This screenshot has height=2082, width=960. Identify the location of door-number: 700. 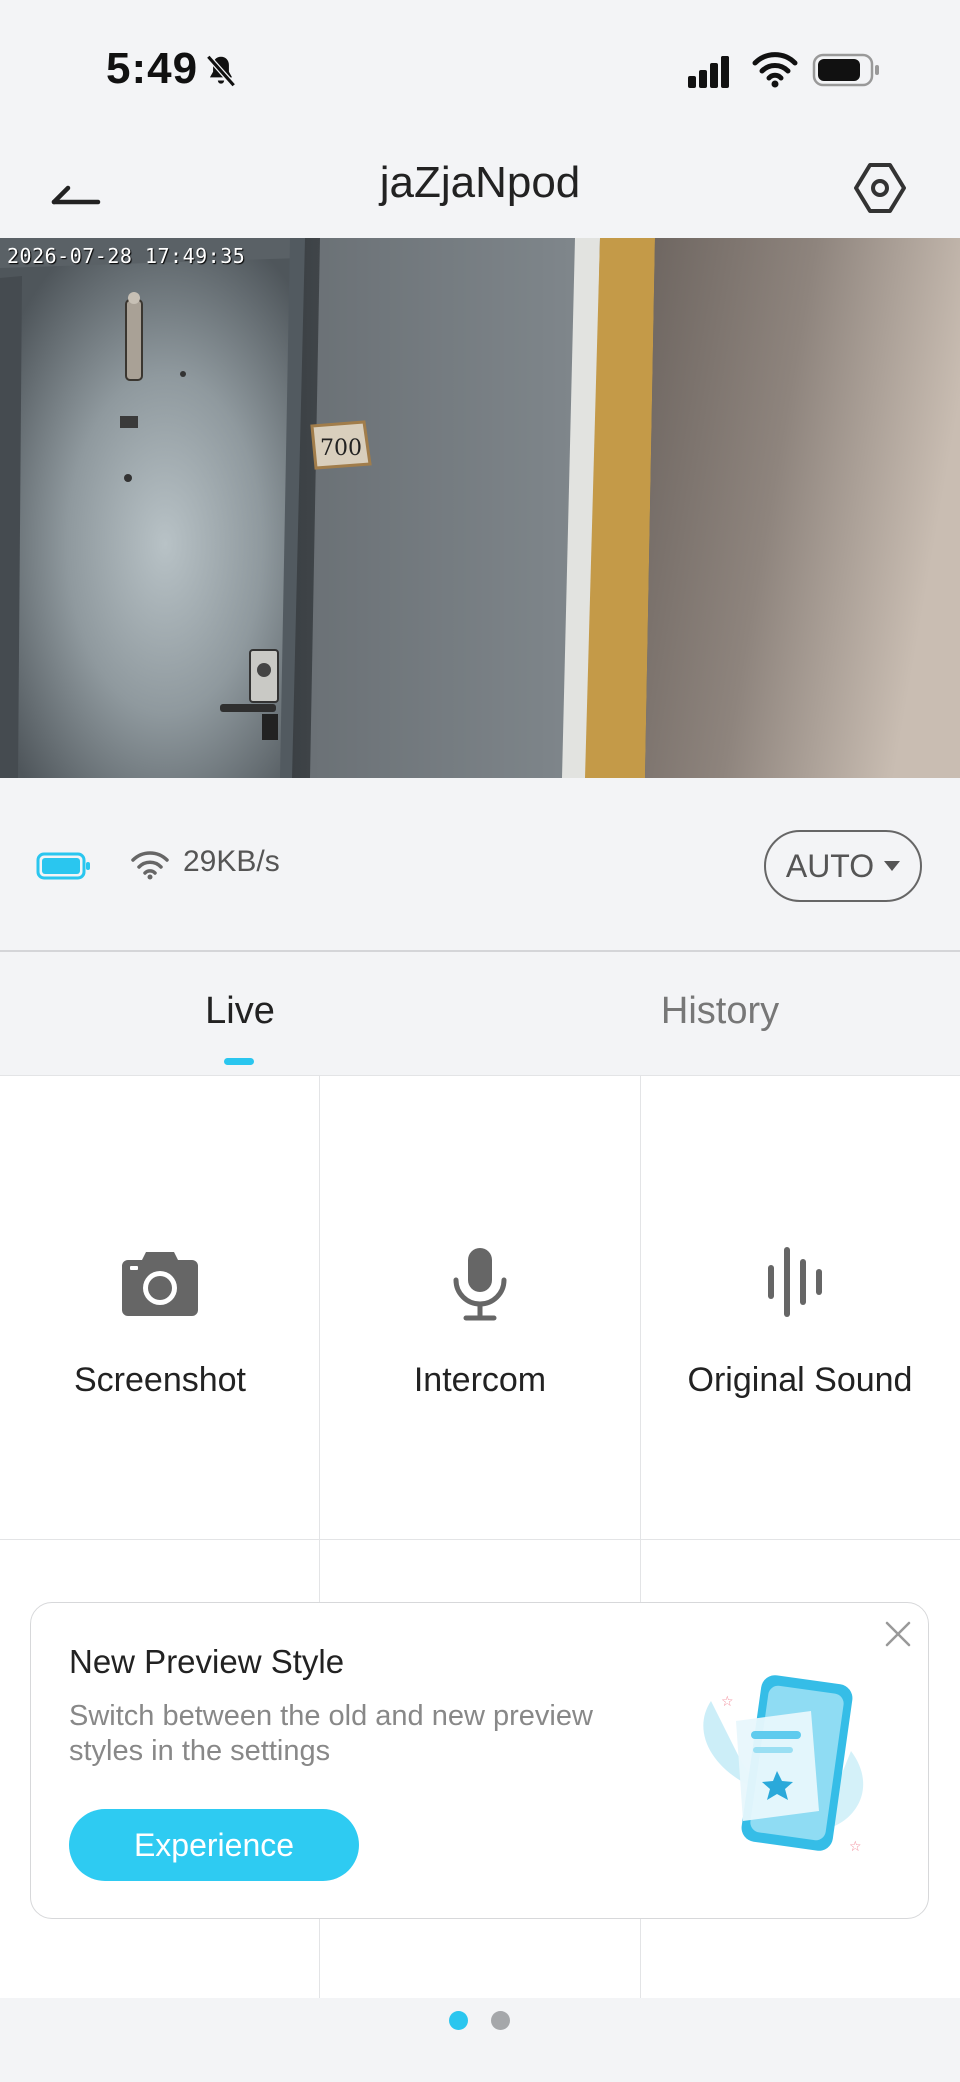
(341, 448).